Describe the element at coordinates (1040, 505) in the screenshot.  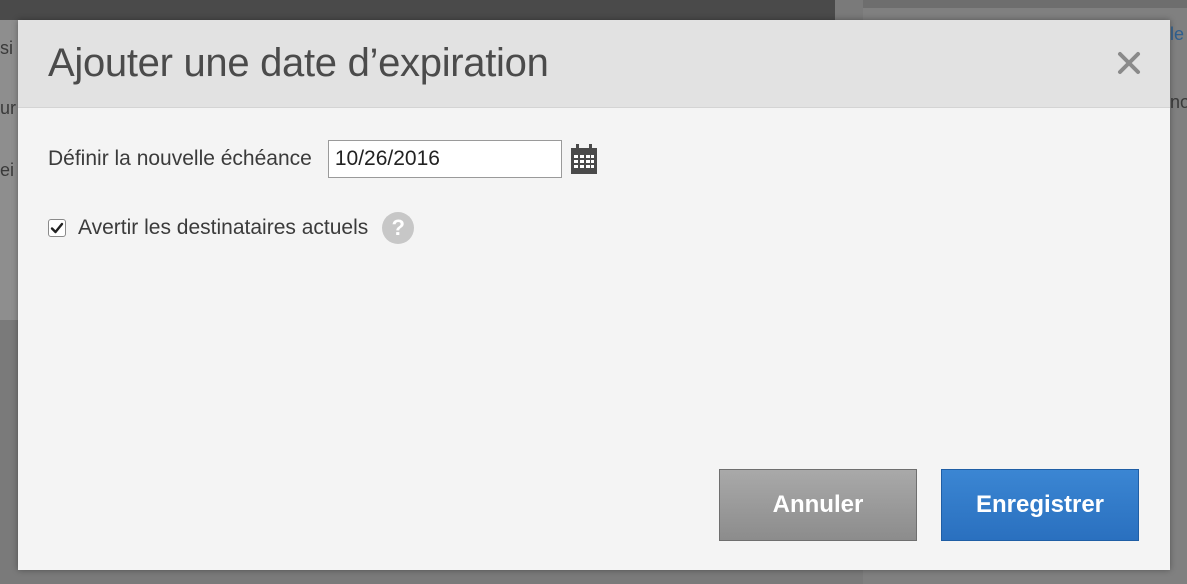
I see `save-button: Enregistrer` at that location.